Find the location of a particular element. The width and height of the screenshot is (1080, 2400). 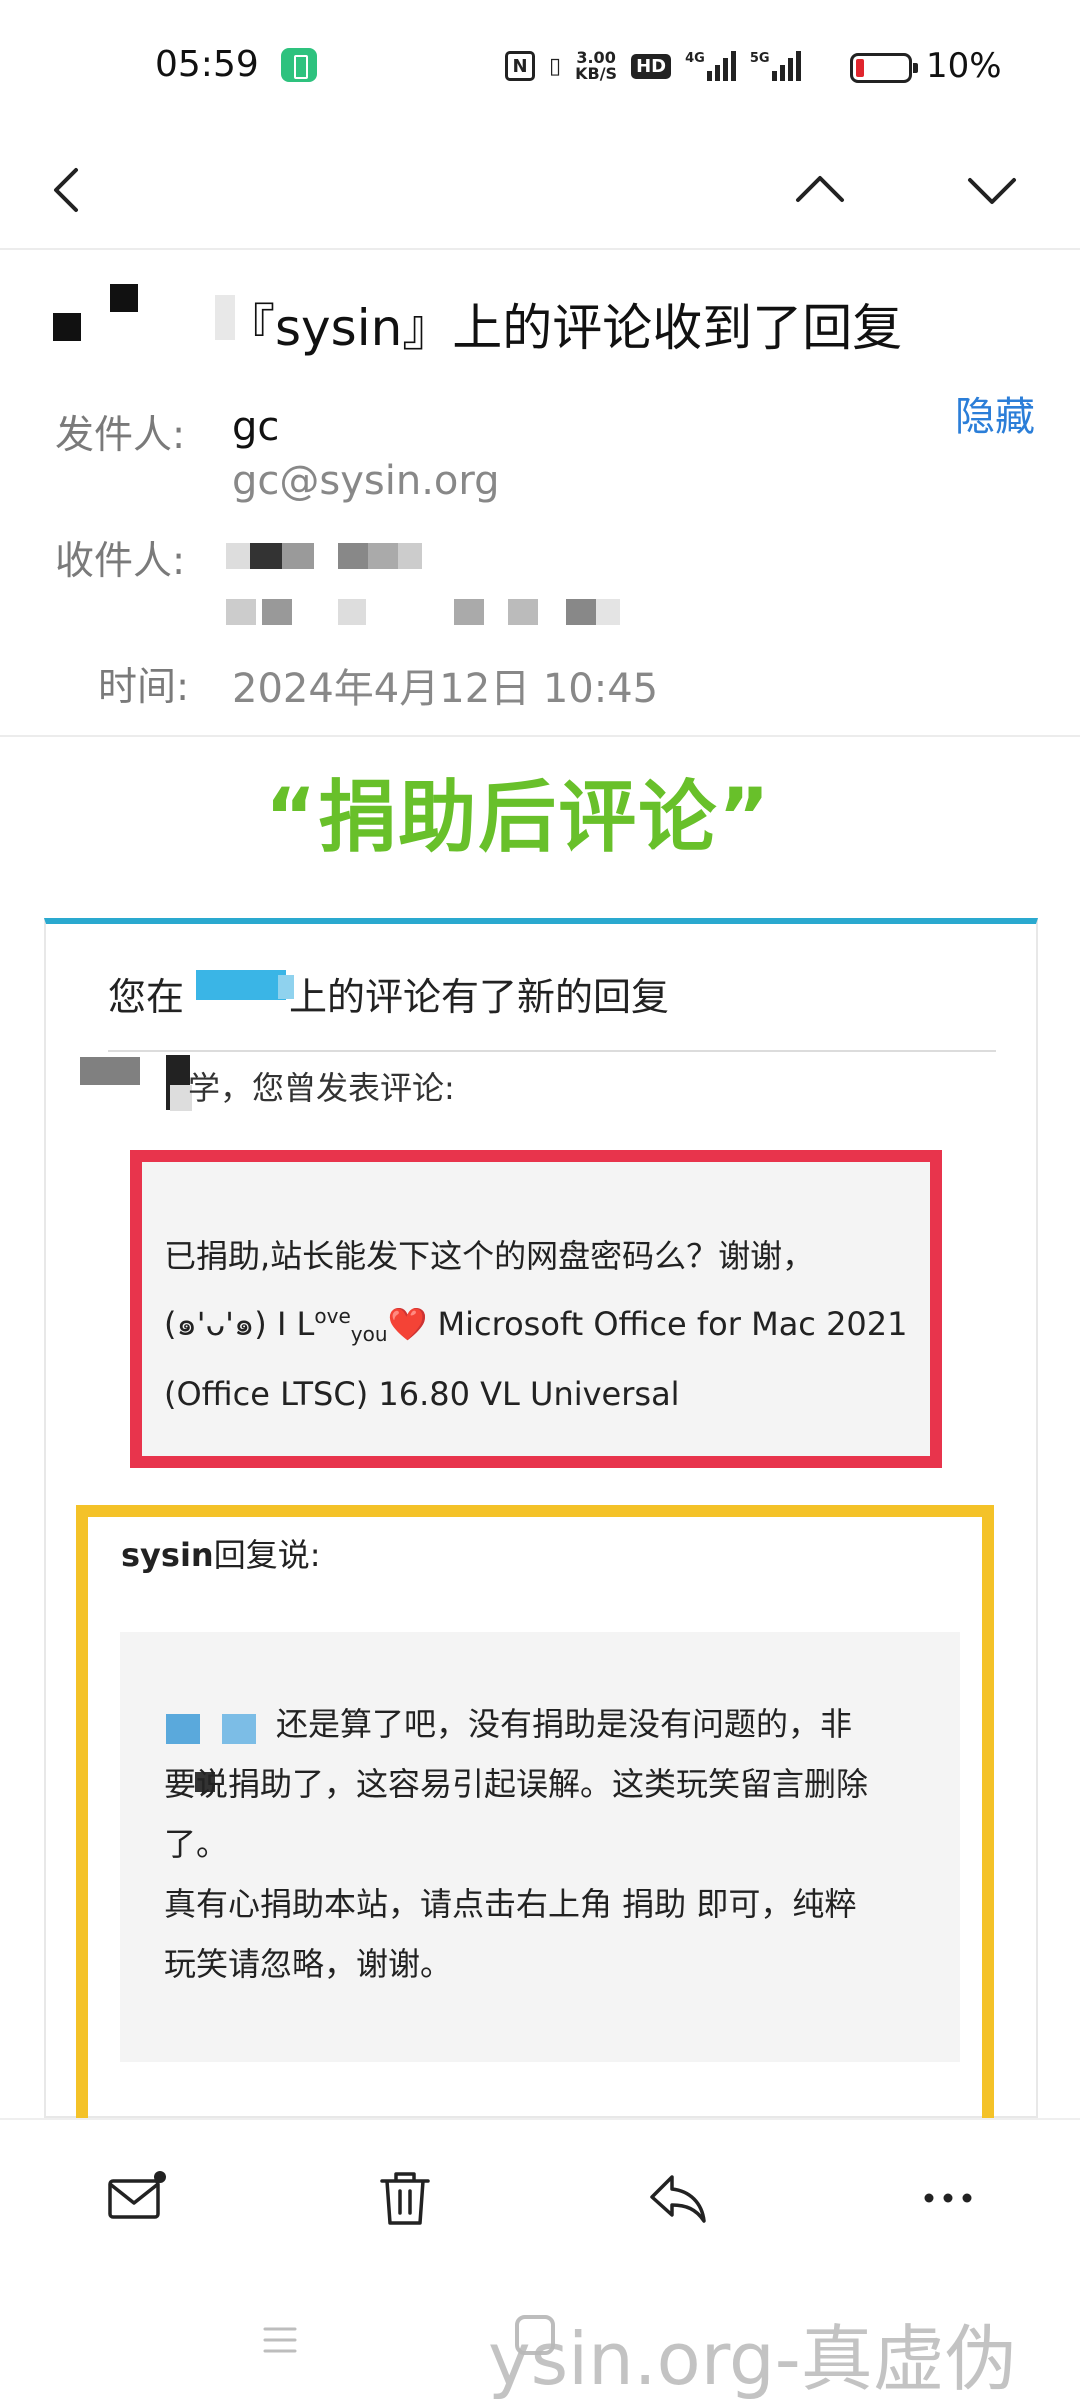

battery-icon is located at coordinates (884, 68).